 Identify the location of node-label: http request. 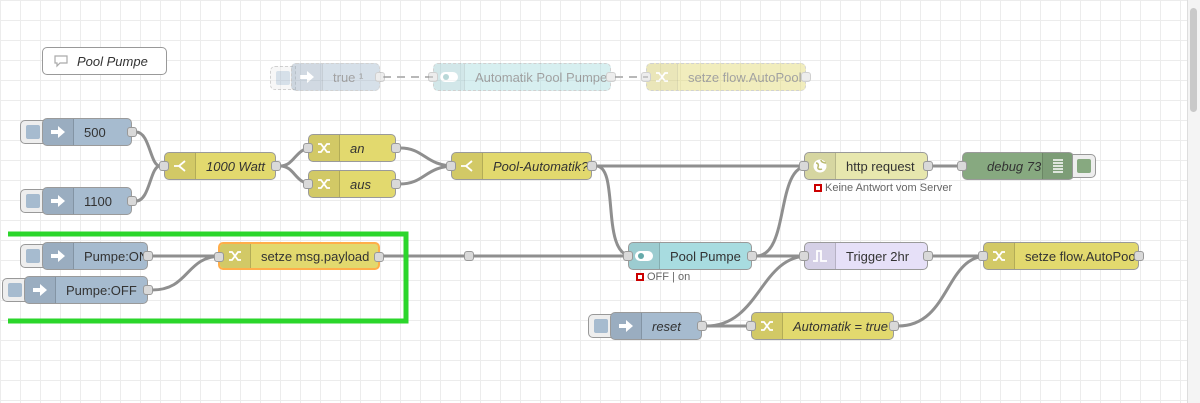
(880, 166).